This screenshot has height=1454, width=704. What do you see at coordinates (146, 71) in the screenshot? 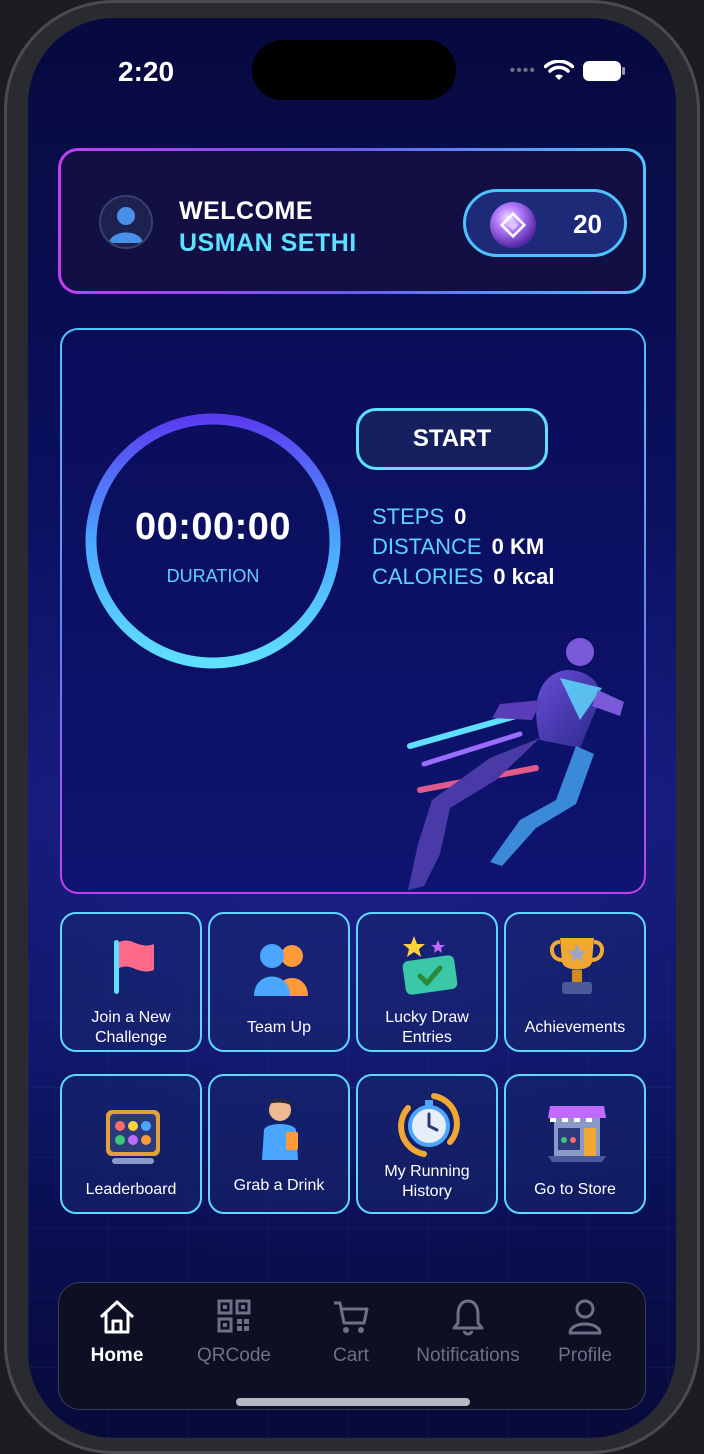
I see `status-time: 2:20` at bounding box center [146, 71].